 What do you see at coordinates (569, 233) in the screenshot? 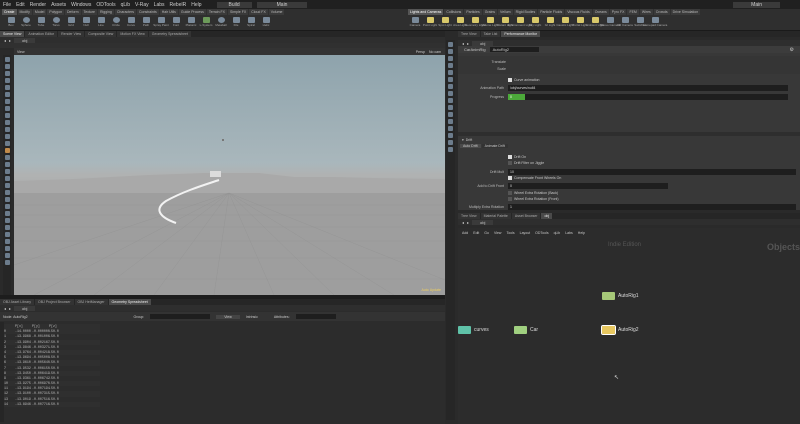
I see `net-menu-labs: Labs` at bounding box center [569, 233].